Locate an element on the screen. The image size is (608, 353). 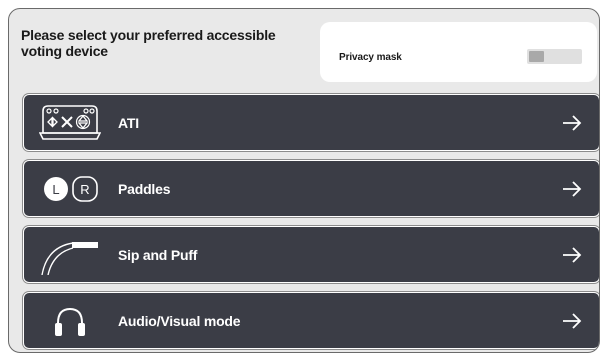
device-label-paddles: Paddles is located at coordinates (144, 189).